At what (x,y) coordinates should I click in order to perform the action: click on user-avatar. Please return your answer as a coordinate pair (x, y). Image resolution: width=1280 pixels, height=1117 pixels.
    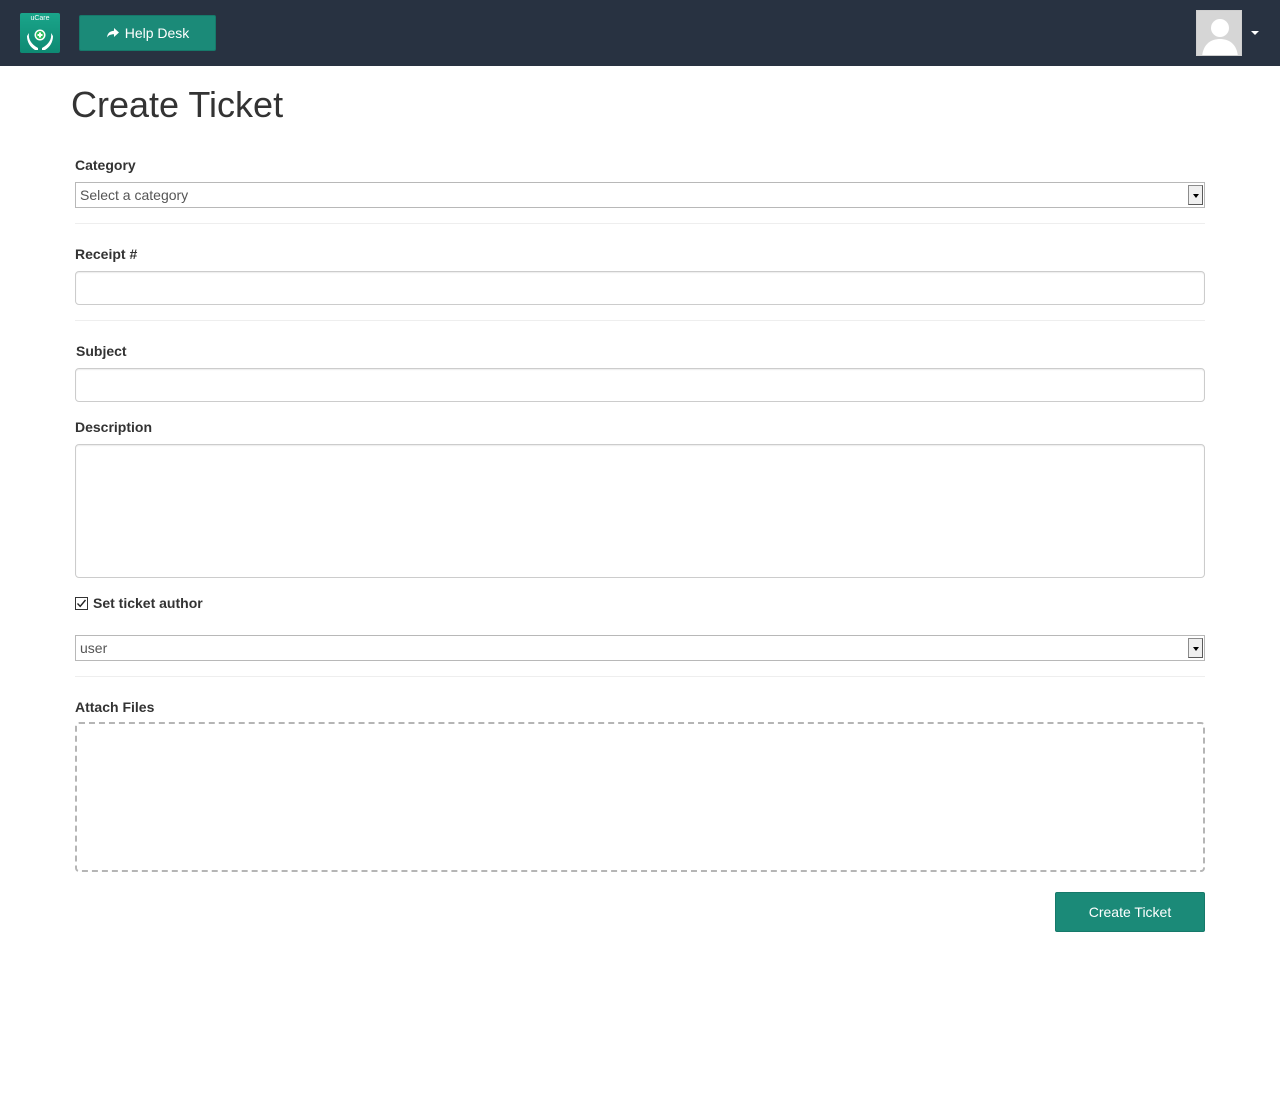
    Looking at the image, I should click on (1219, 33).